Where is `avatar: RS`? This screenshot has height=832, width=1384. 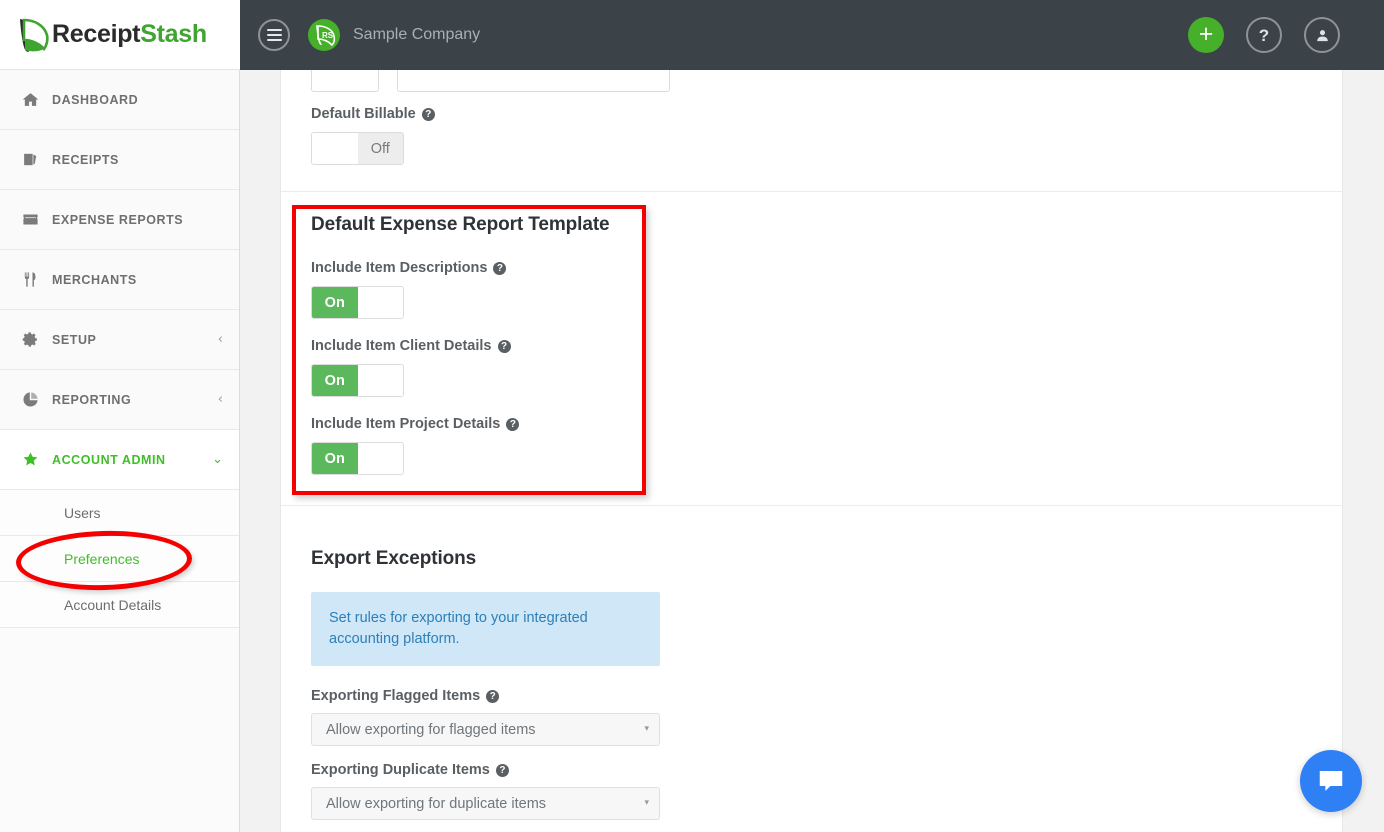
avatar: RS is located at coordinates (324, 35).